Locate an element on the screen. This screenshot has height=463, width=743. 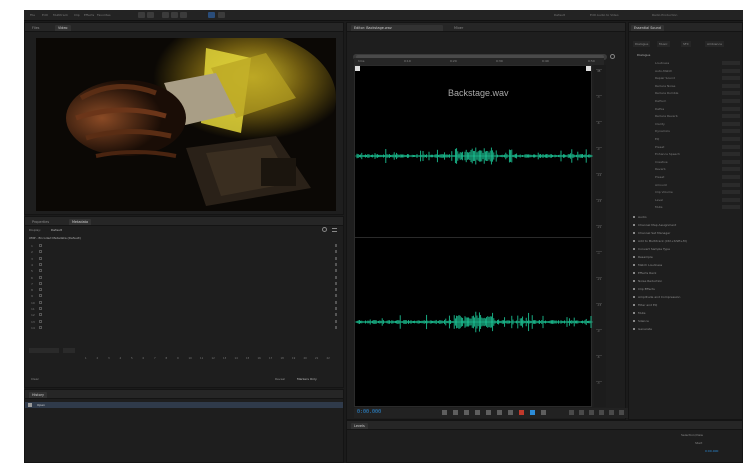
essential-sound-row: Enhance Speech is located at coordinates (686, 155).